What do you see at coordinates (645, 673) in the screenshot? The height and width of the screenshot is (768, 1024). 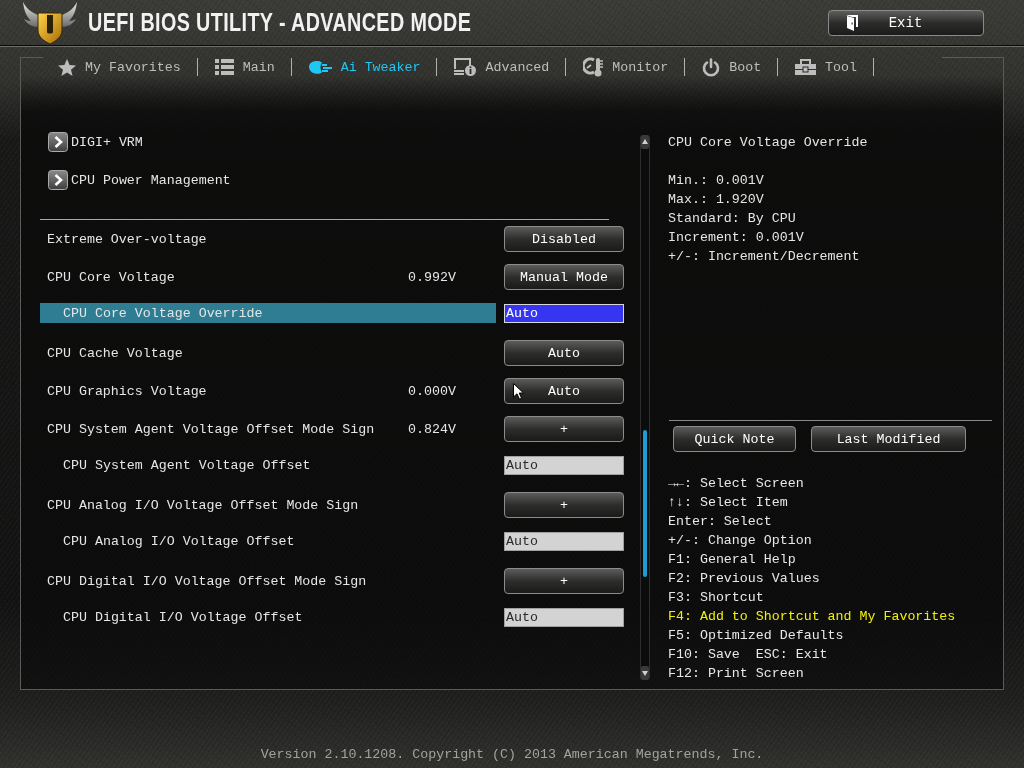 I see `scroll-down-icon` at bounding box center [645, 673].